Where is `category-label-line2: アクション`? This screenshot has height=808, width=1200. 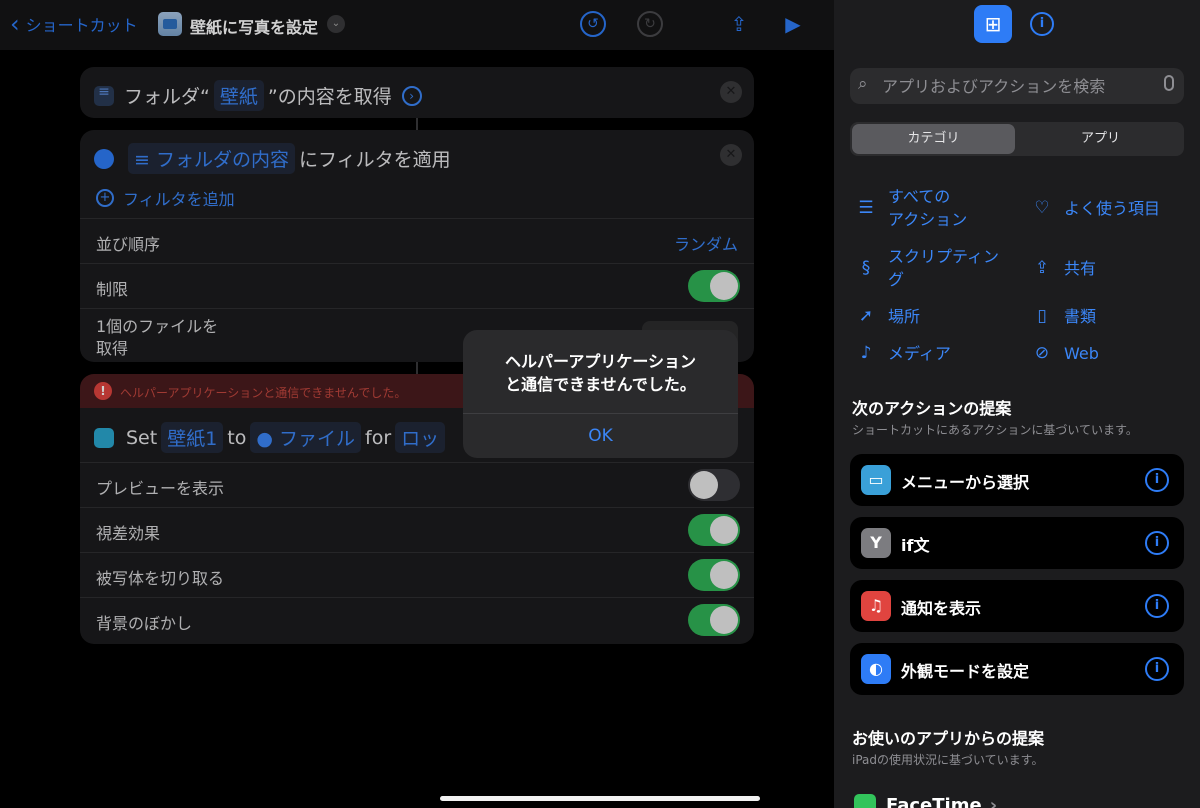
category-label-line2: アクション is located at coordinates (928, 219).